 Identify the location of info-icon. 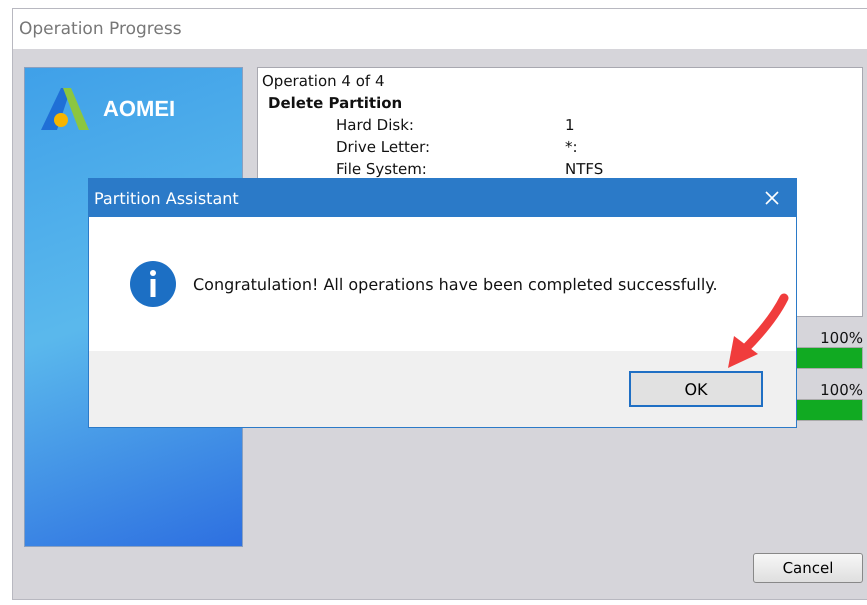
(153, 284).